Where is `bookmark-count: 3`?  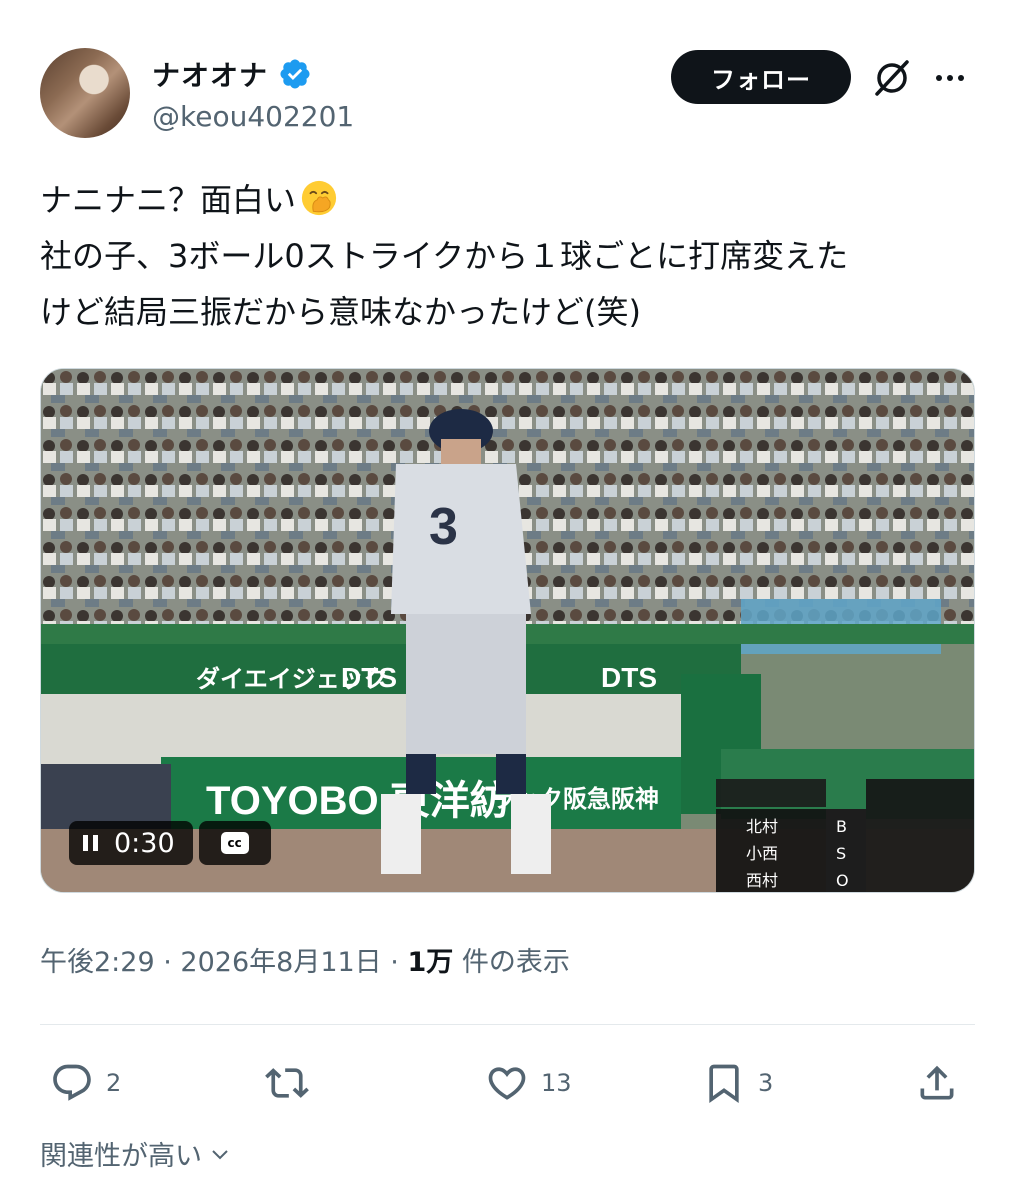
bookmark-count: 3 is located at coordinates (766, 1083).